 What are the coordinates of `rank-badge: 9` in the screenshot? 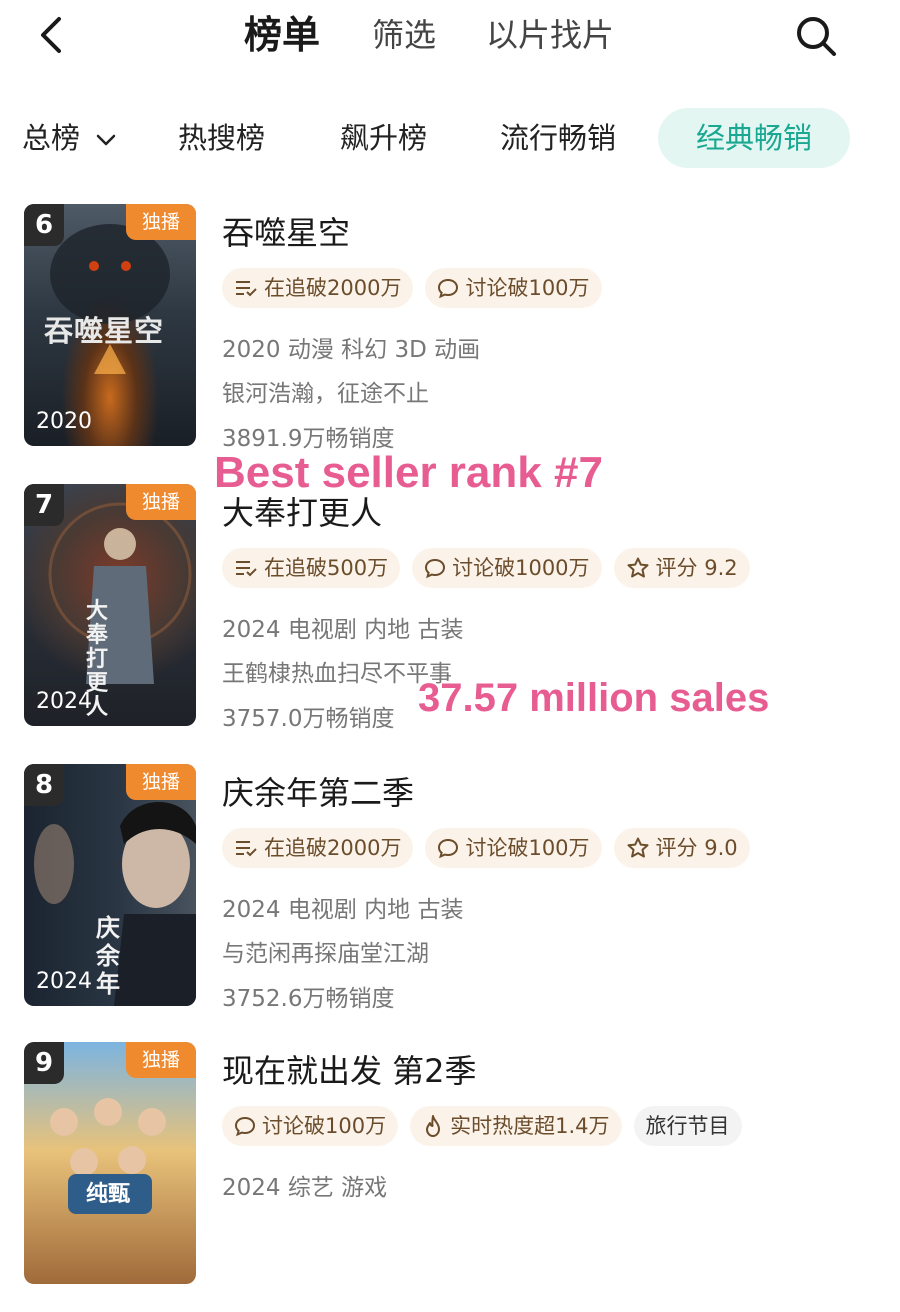 It's located at (44, 1063).